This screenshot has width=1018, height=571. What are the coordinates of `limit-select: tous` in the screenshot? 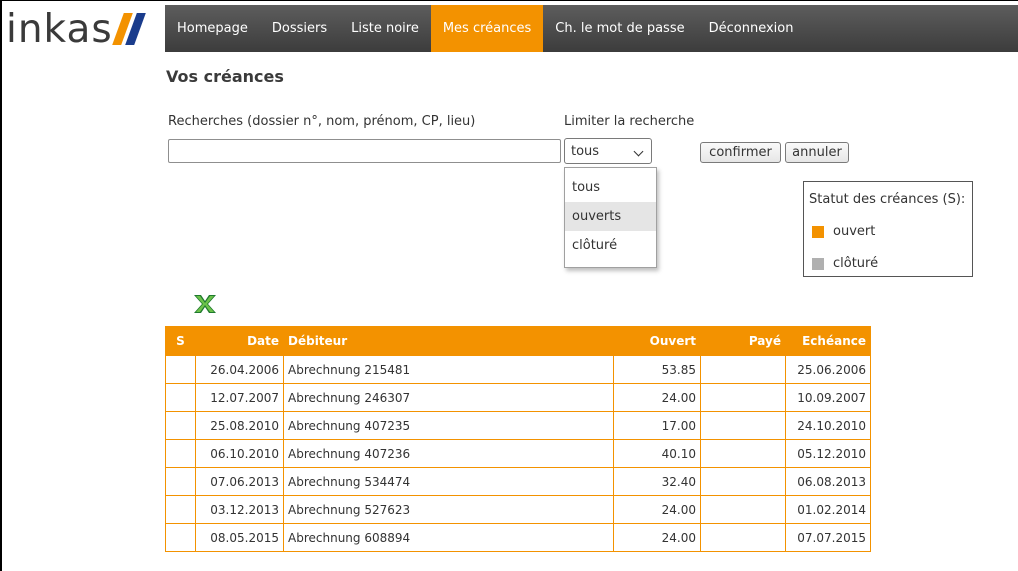 It's located at (608, 151).